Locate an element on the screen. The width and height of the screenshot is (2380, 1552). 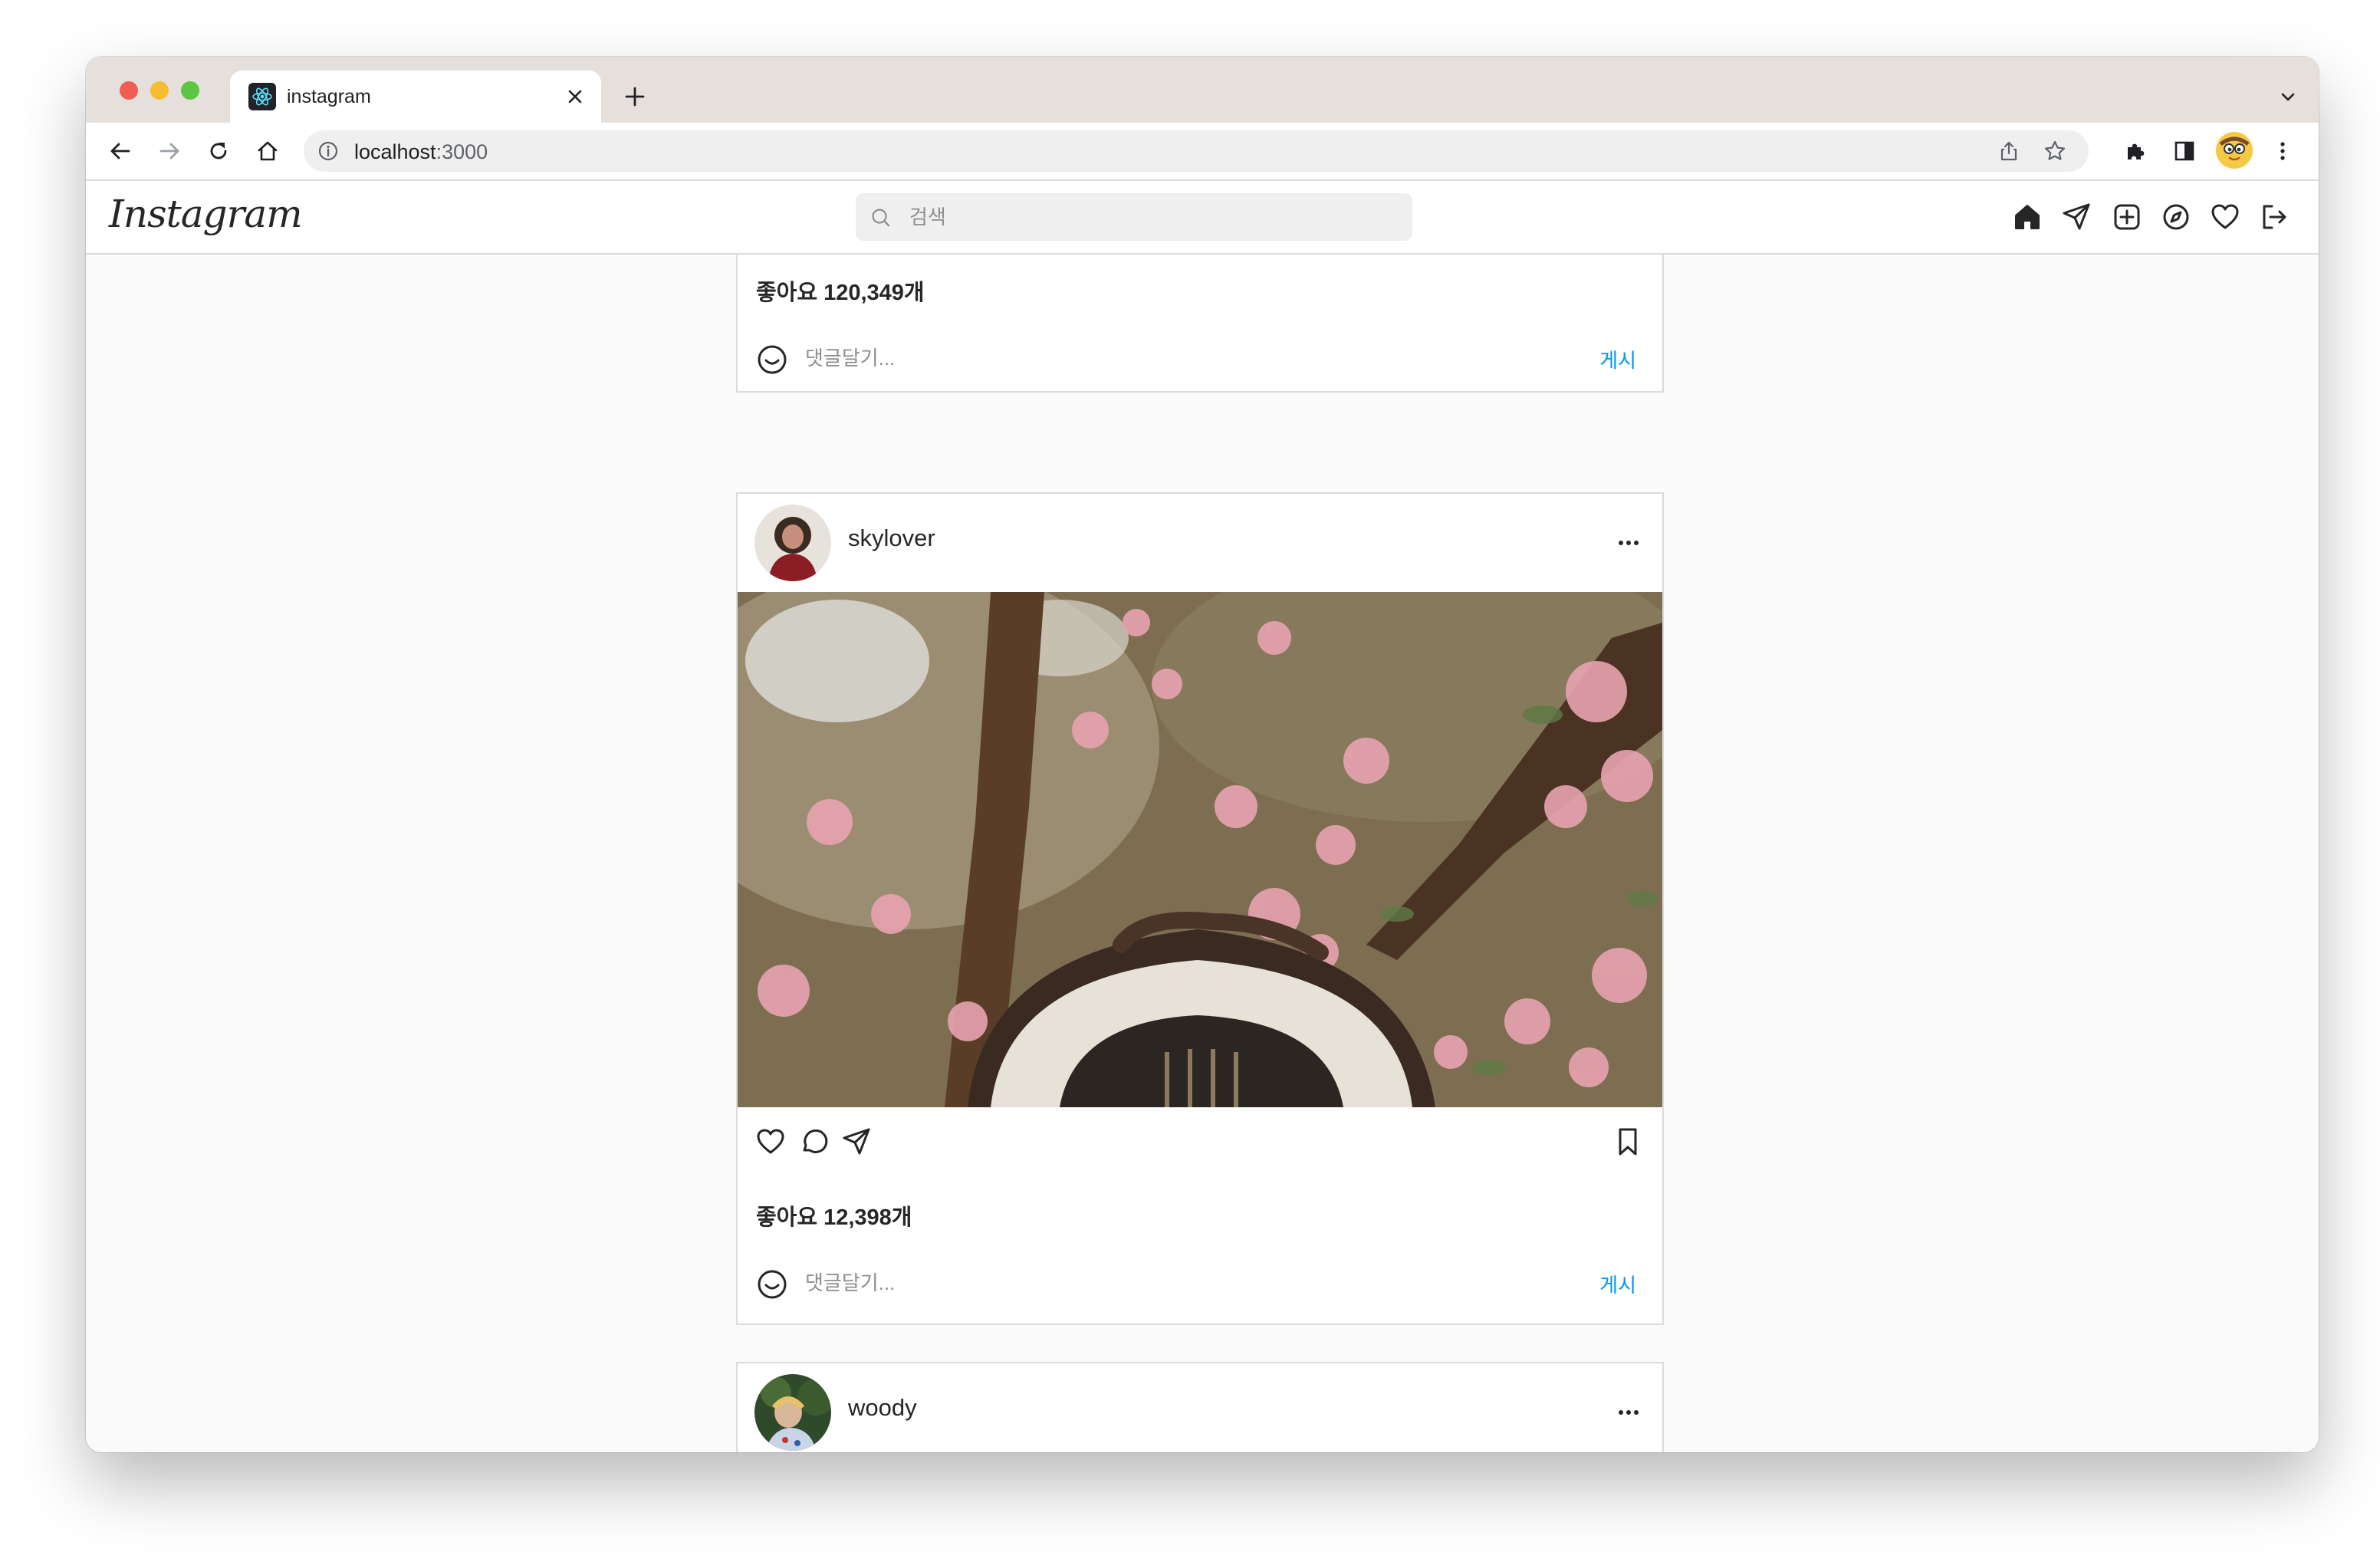
home-icon is located at coordinates (2027, 217).